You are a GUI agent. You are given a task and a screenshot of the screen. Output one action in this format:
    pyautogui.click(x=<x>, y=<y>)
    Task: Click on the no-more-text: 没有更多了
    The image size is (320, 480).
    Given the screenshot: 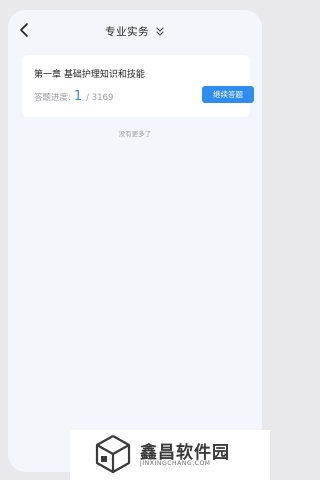 What is the action you would take?
    pyautogui.click(x=135, y=134)
    